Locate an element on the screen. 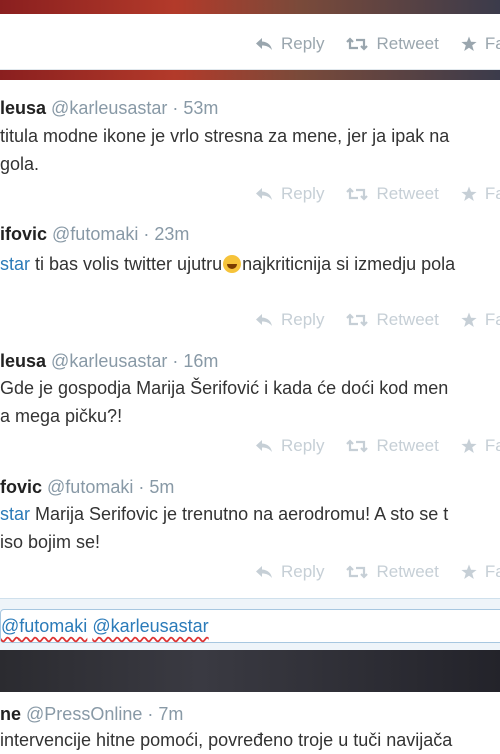 Image resolution: width=500 pixels, height=754 pixels. reply-input: @futomaki @karleusastar is located at coordinates (250, 626).